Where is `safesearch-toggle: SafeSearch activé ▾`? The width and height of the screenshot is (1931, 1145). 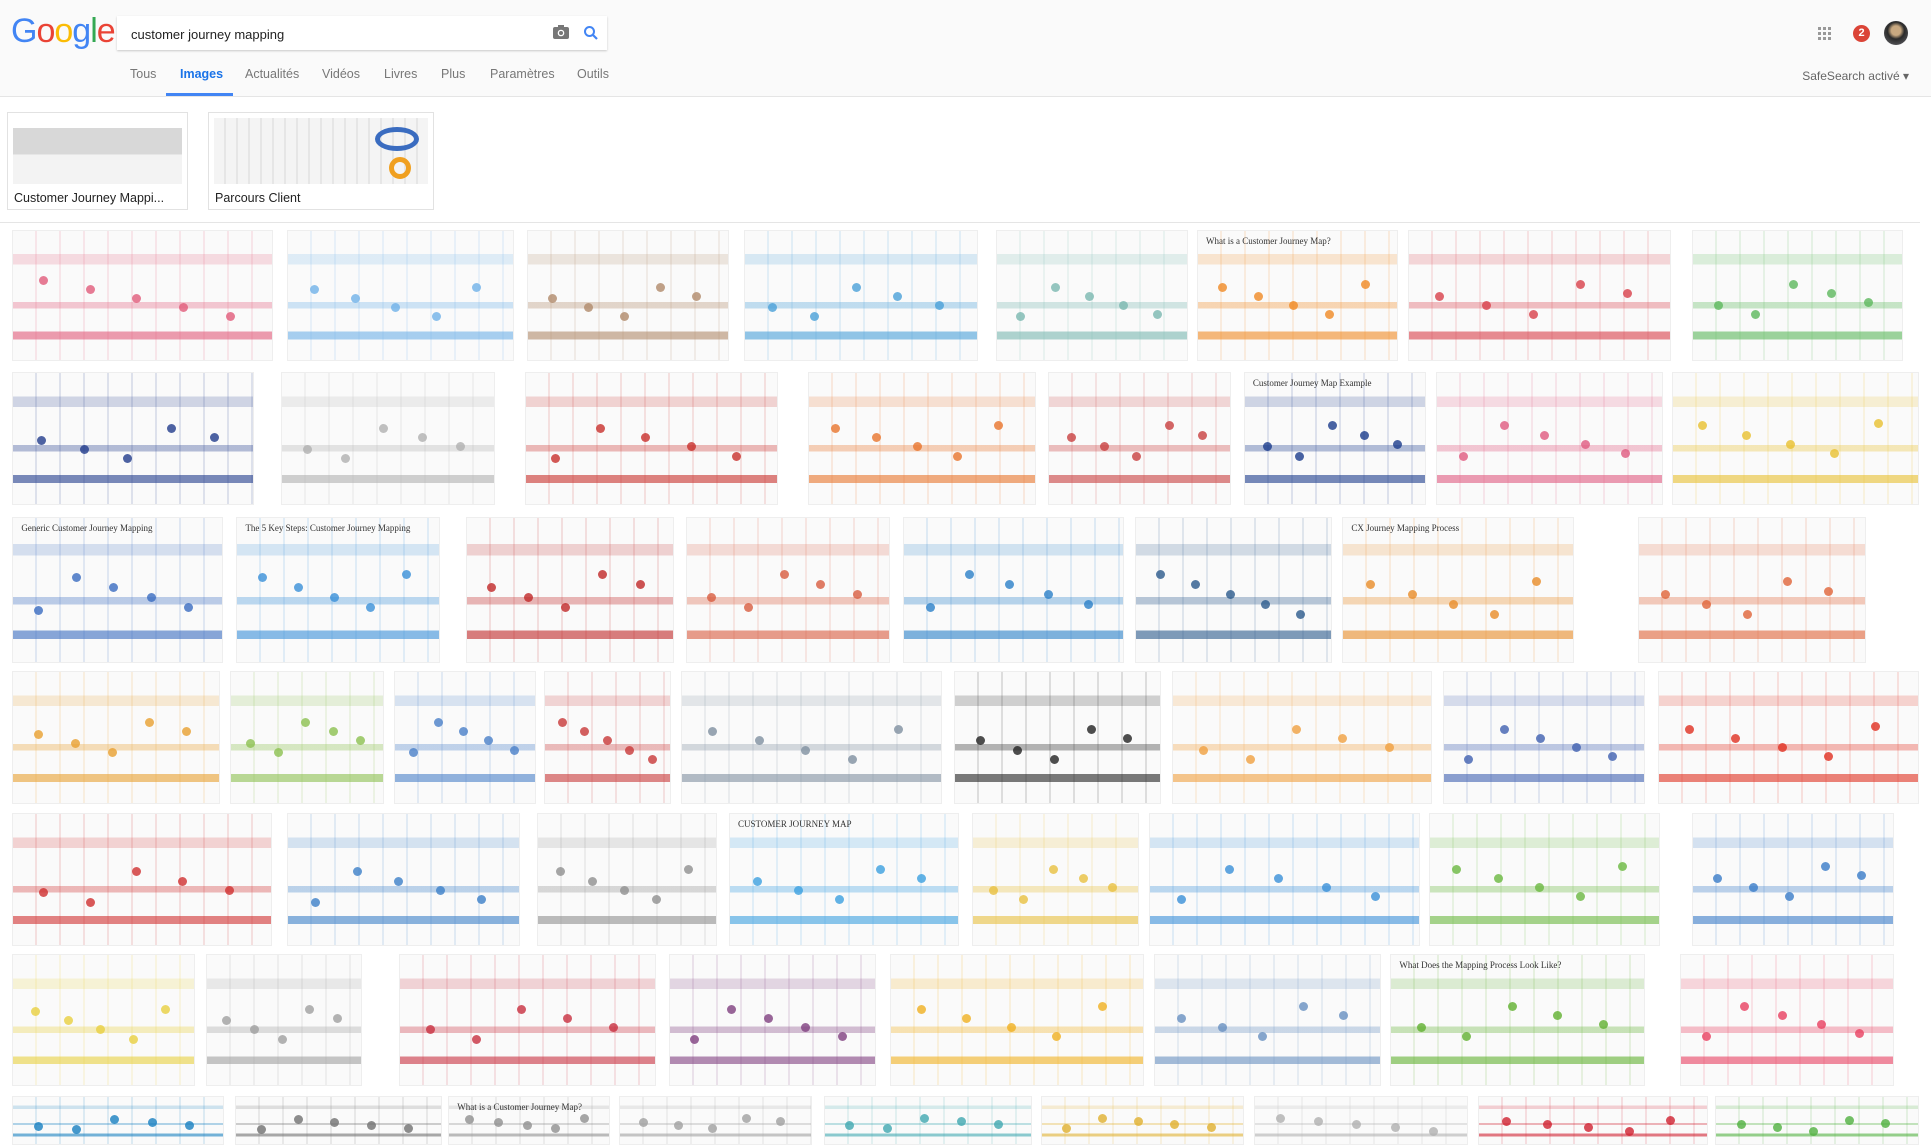
safesearch-toggle: SafeSearch activé ▾ is located at coordinates (1855, 76).